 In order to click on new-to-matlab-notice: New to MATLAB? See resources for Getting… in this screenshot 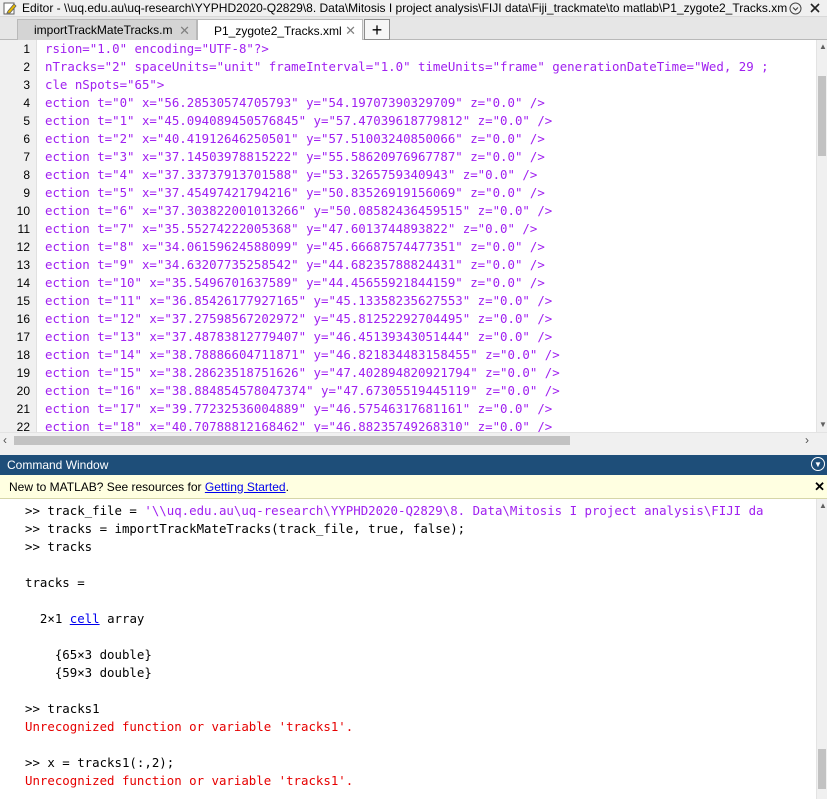, I will do `click(413, 487)`.